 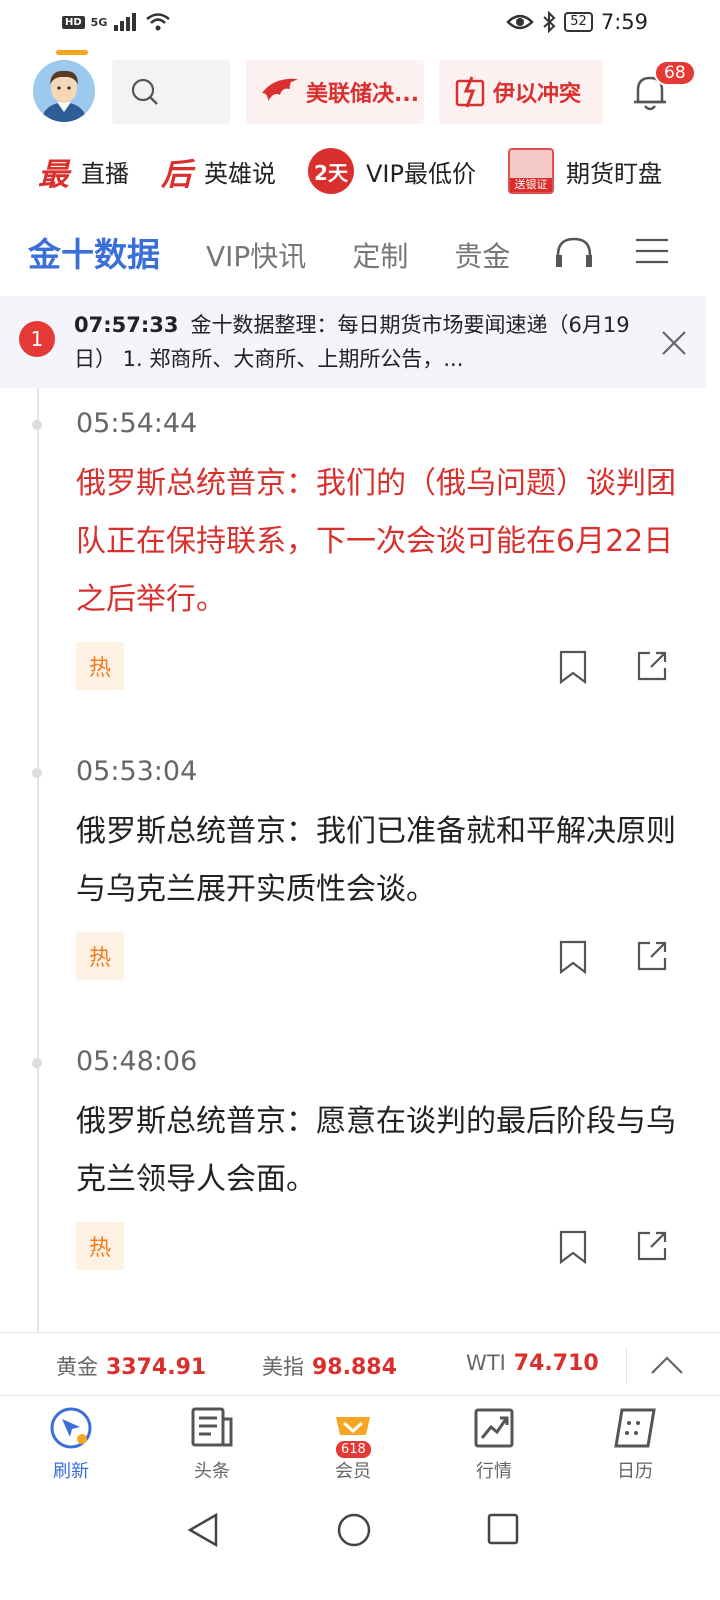 What do you see at coordinates (635, 1428) in the screenshot?
I see `calendar-icon` at bounding box center [635, 1428].